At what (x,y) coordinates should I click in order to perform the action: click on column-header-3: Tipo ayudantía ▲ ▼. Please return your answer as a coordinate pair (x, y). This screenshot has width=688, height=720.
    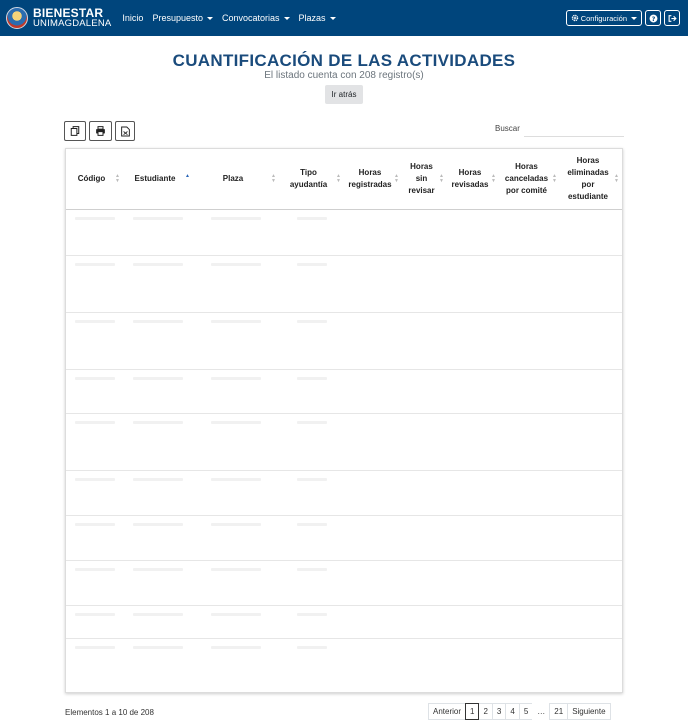
    Looking at the image, I should click on (311, 179).